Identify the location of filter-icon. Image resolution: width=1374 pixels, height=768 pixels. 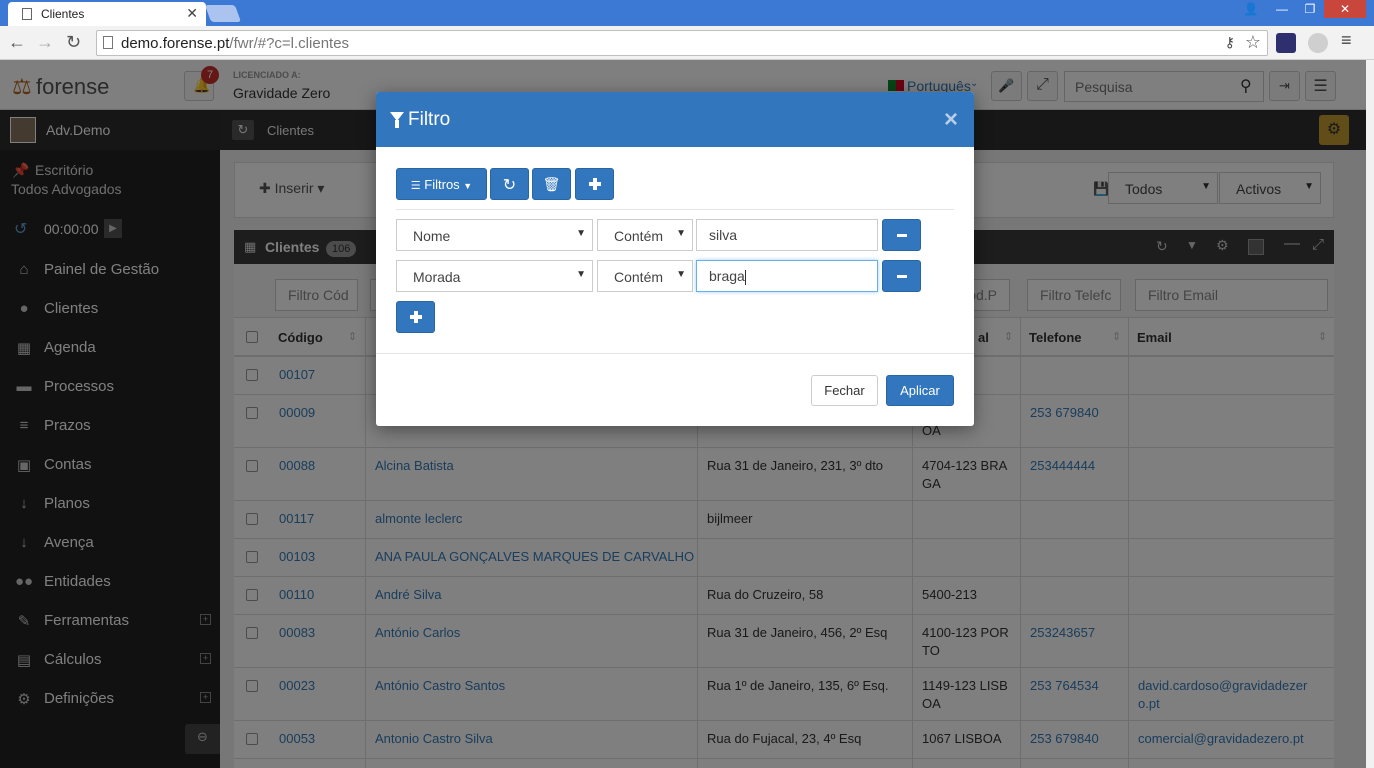
(397, 120).